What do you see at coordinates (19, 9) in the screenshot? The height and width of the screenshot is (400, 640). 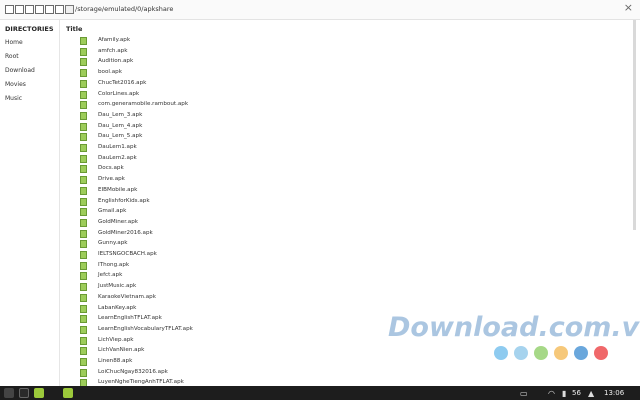 I see `cut-icon` at bounding box center [19, 9].